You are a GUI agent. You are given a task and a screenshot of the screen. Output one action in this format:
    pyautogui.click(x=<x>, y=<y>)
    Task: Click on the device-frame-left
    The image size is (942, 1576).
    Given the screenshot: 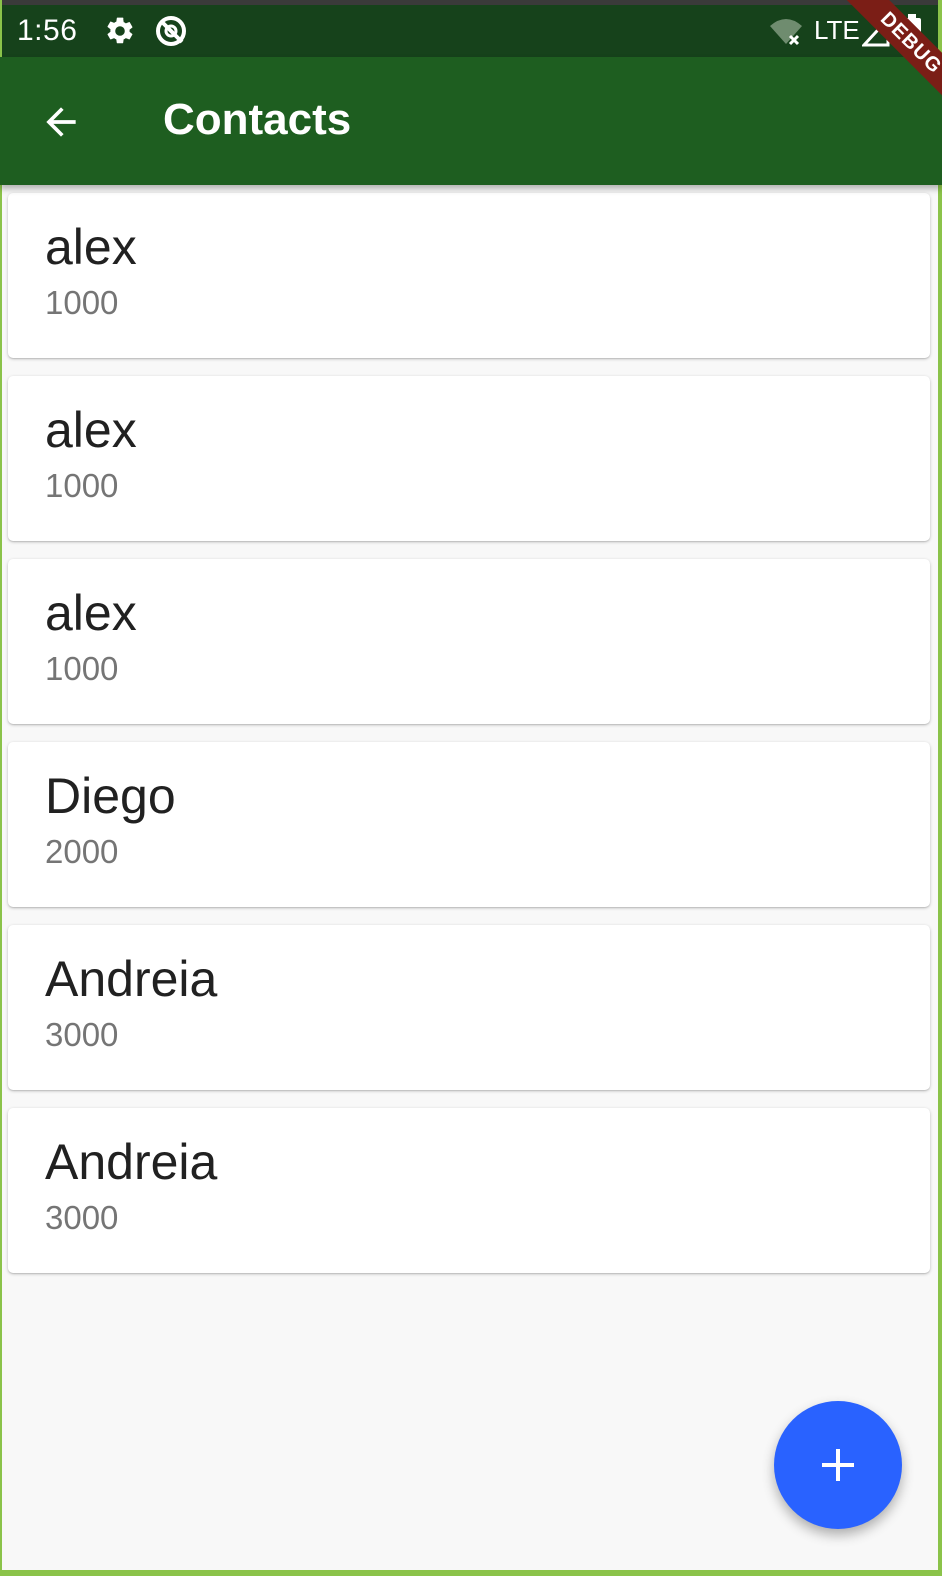 What is the action you would take?
    pyautogui.click(x=1, y=788)
    